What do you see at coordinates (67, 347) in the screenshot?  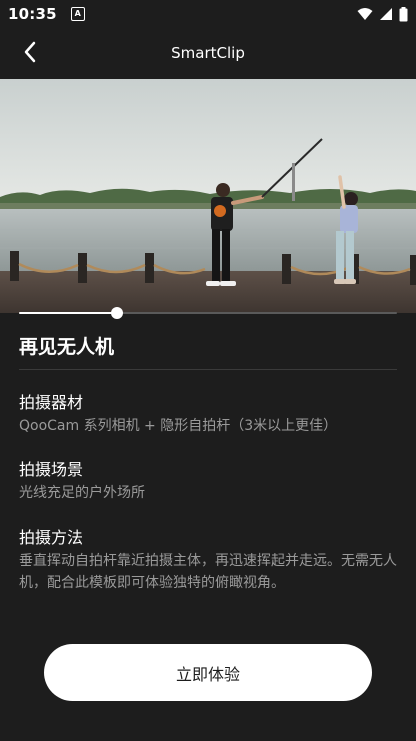 I see `template-title: 再见无人机` at bounding box center [67, 347].